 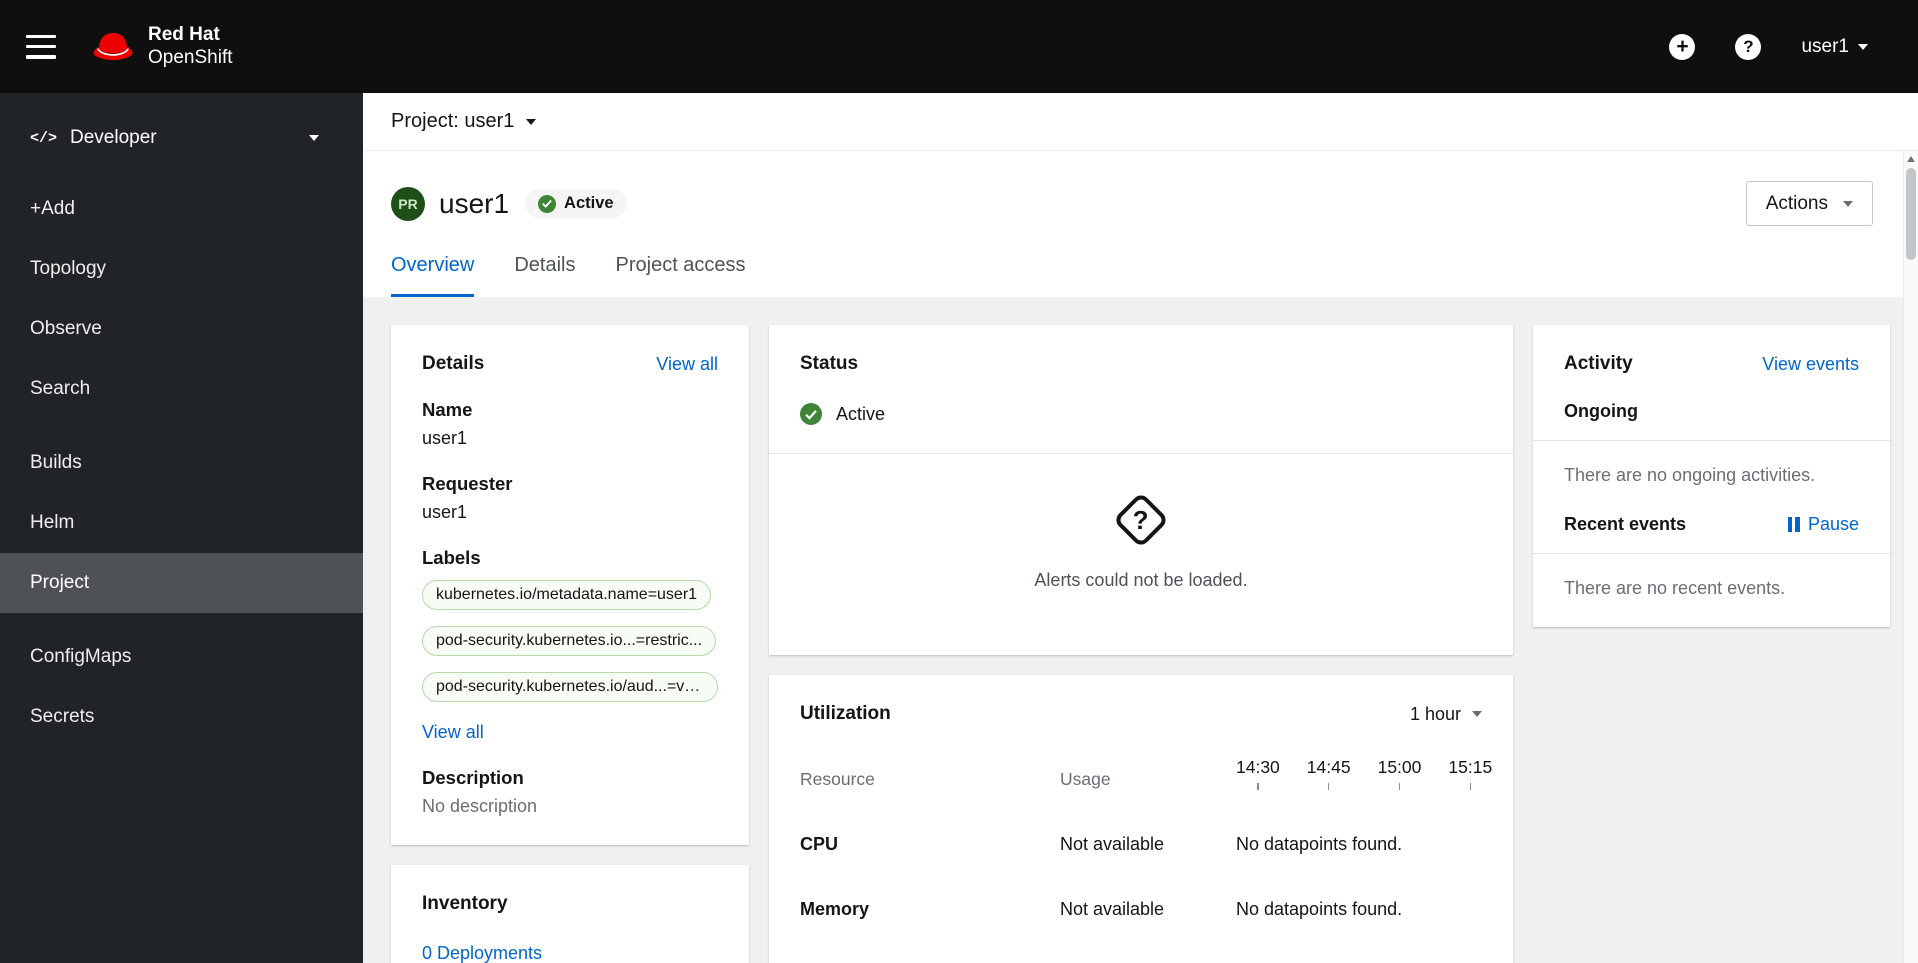 I want to click on sidebar-item-topology: Topology, so click(x=181, y=269).